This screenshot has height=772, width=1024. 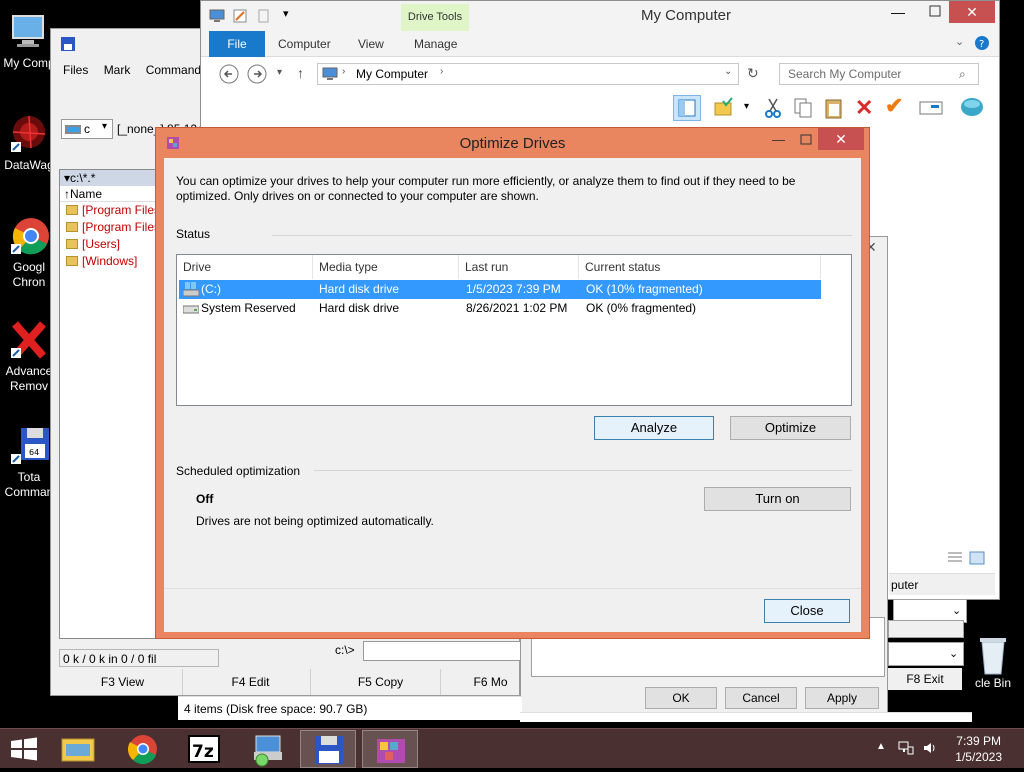 I want to click on chevron-down-icon: ▾, so click(x=746, y=106).